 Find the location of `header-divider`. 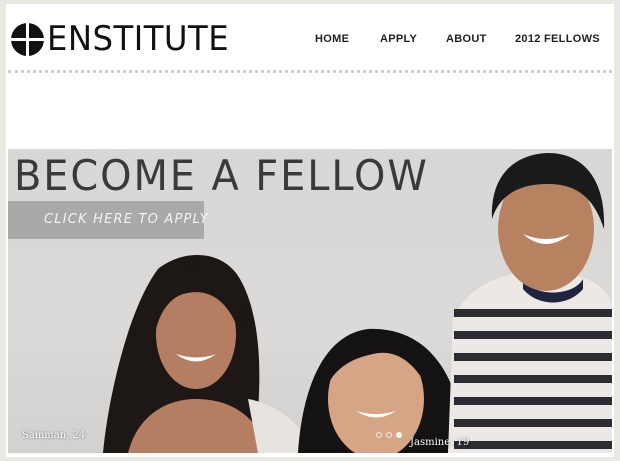

header-divider is located at coordinates (310, 71).